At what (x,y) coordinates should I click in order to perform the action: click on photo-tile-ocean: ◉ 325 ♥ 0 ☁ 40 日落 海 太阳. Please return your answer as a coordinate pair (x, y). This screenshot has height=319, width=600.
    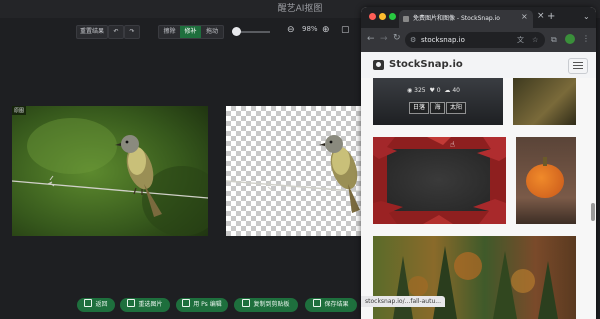
    Looking at the image, I should click on (438, 101).